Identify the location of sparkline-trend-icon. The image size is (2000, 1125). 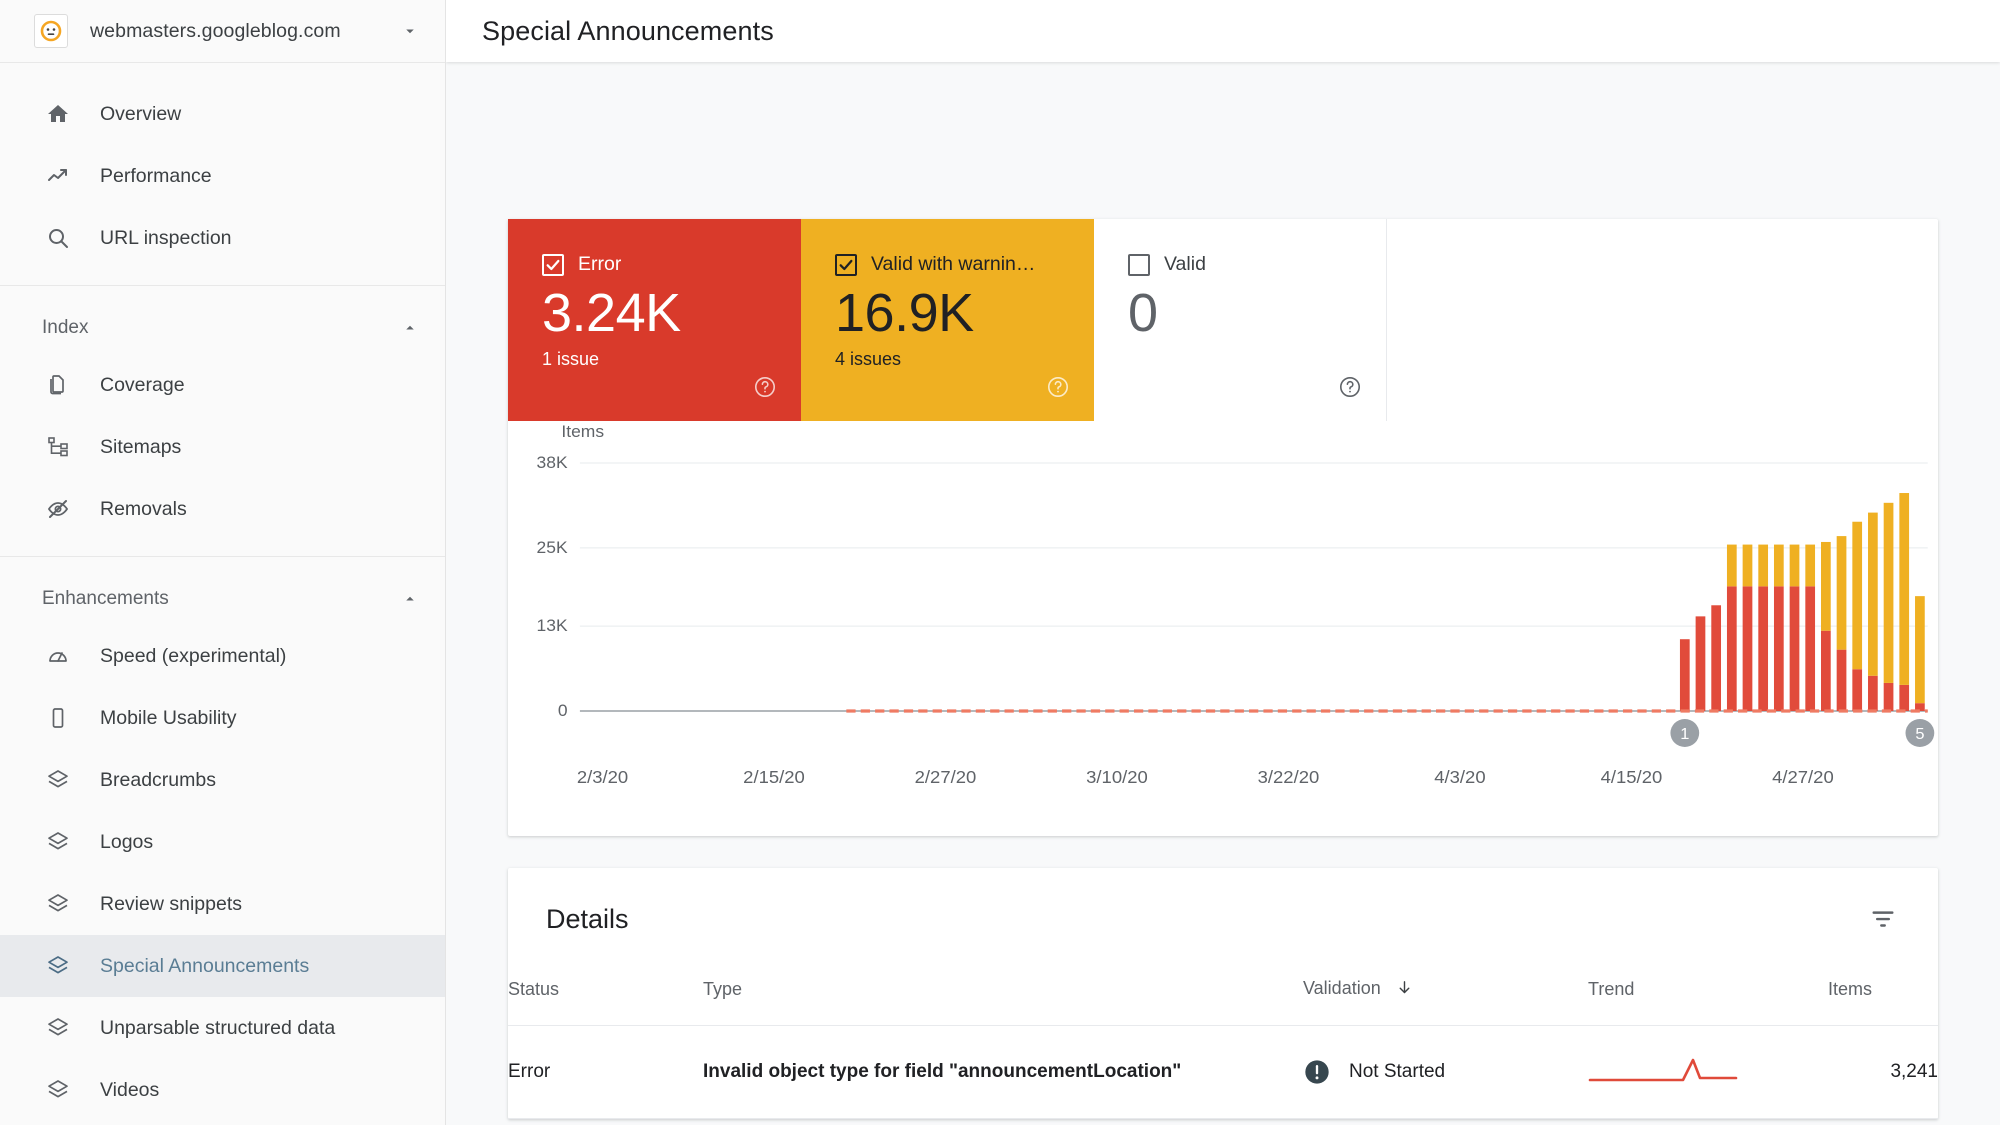
(1663, 1074).